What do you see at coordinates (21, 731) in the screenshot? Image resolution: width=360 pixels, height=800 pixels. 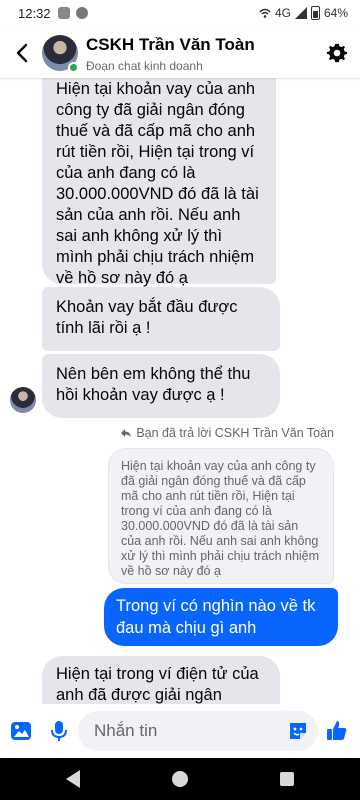 I see `image-icon` at bounding box center [21, 731].